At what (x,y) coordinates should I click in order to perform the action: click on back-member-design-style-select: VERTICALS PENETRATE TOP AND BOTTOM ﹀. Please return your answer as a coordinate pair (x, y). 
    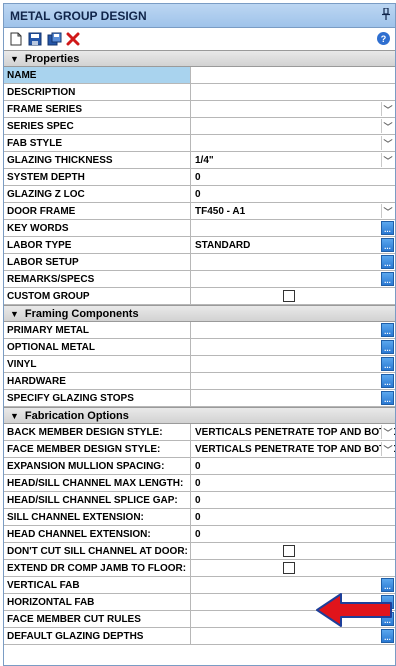
    Looking at the image, I should click on (293, 432).